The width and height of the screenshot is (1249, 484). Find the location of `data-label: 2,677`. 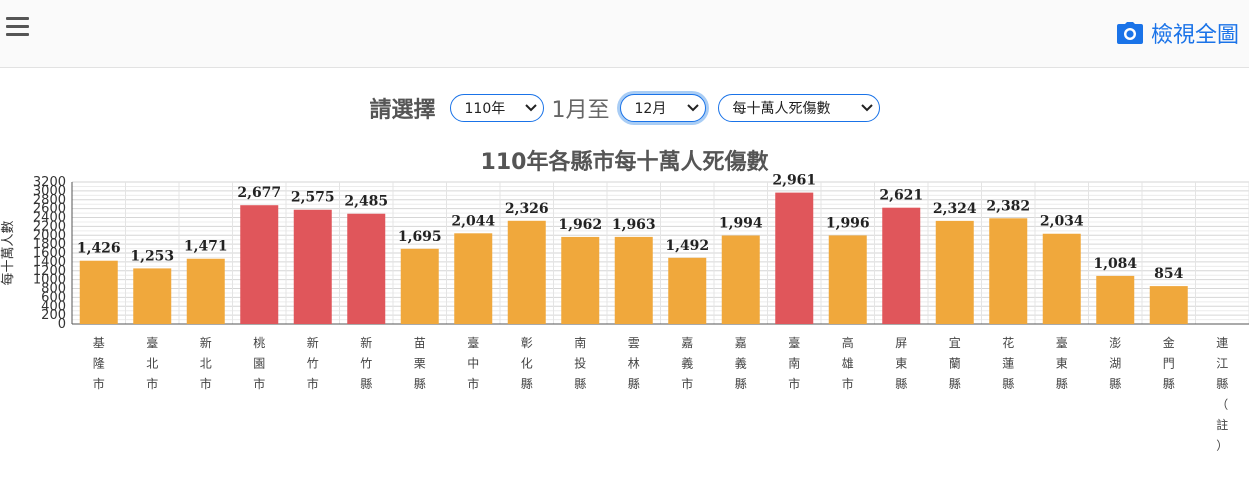

data-label: 2,677 is located at coordinates (259, 193).